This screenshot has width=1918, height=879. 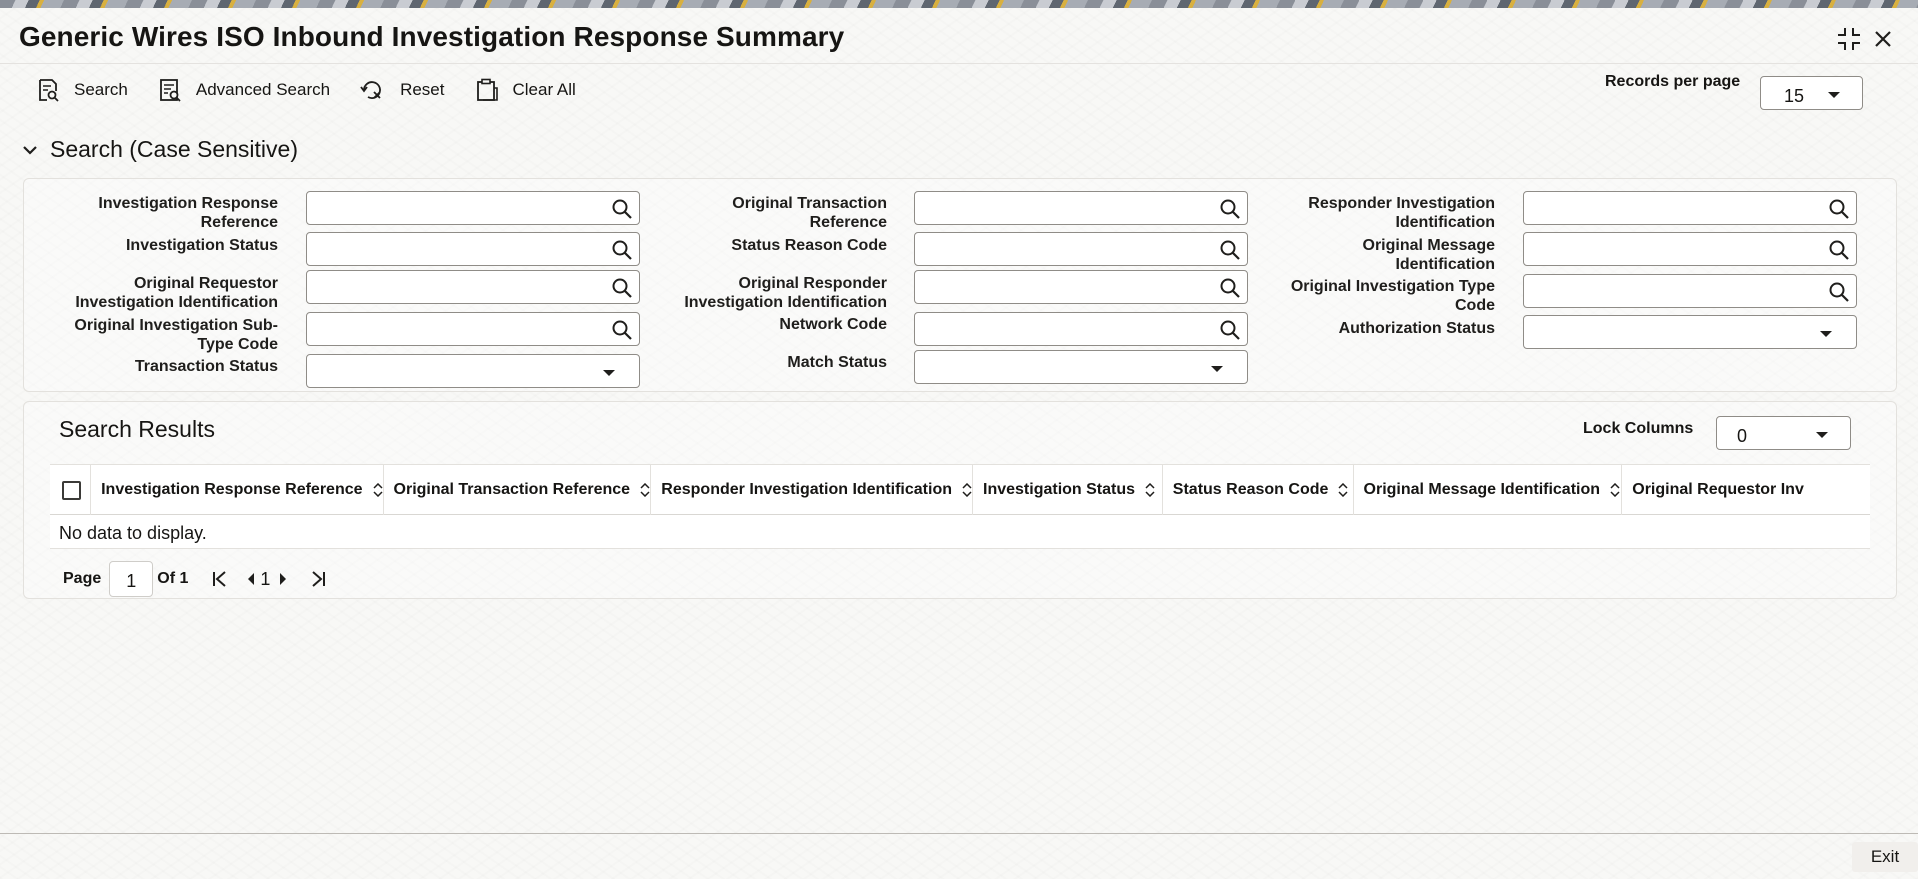 What do you see at coordinates (265, 578) in the screenshot?
I see `current-page-number: 1` at bounding box center [265, 578].